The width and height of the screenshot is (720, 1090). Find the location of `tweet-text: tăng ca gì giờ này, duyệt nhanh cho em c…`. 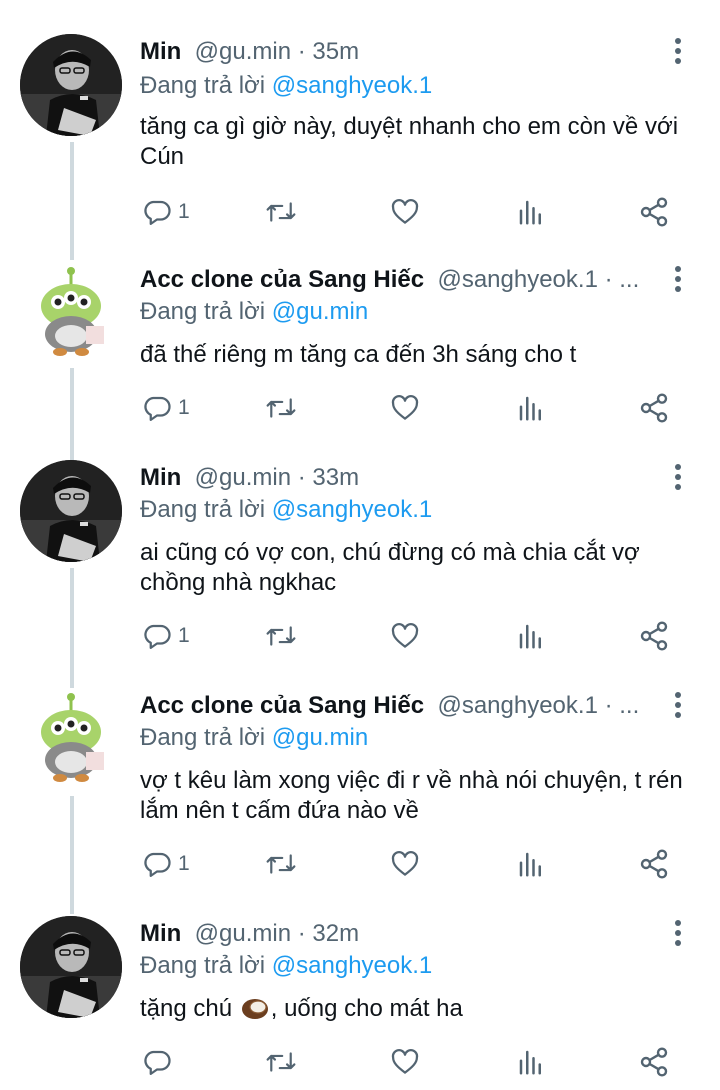

tweet-text: tăng ca gì giờ này, duyệt nhanh cho em c… is located at coordinates (409, 141).